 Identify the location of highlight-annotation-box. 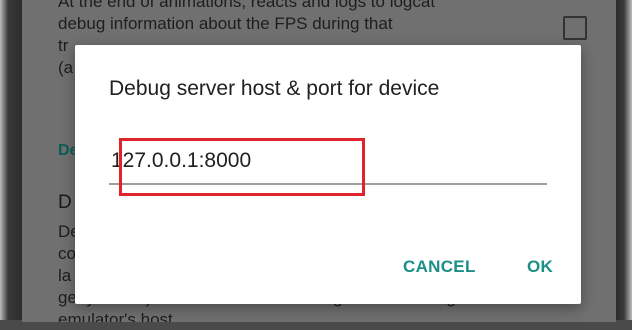
(242, 167).